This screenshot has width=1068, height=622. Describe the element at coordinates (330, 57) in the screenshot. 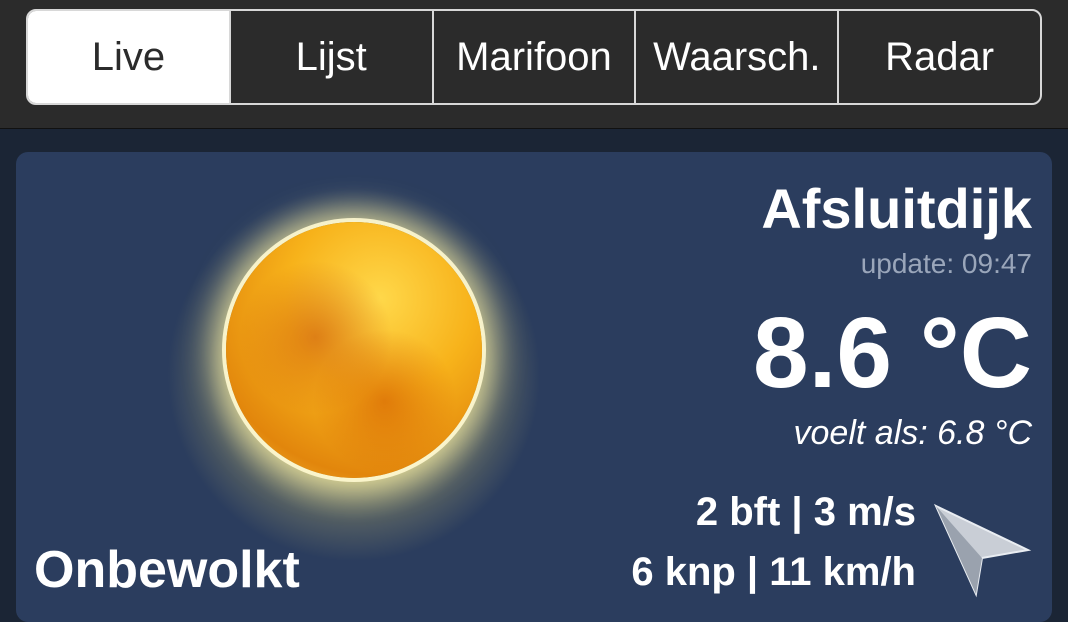

I see `tab-lijst: Lijst` at that location.